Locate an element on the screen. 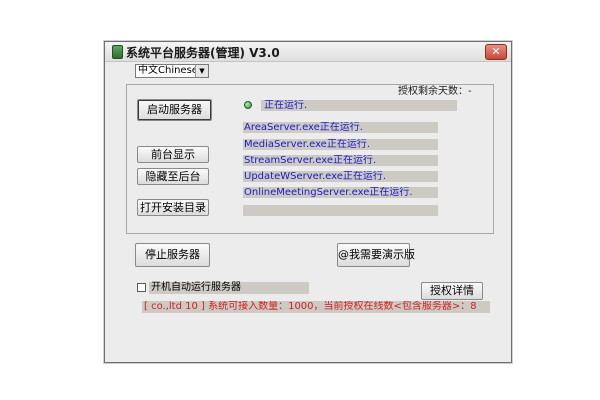 Image resolution: width=600 pixels, height=400 pixels. app-icon is located at coordinates (117, 52).